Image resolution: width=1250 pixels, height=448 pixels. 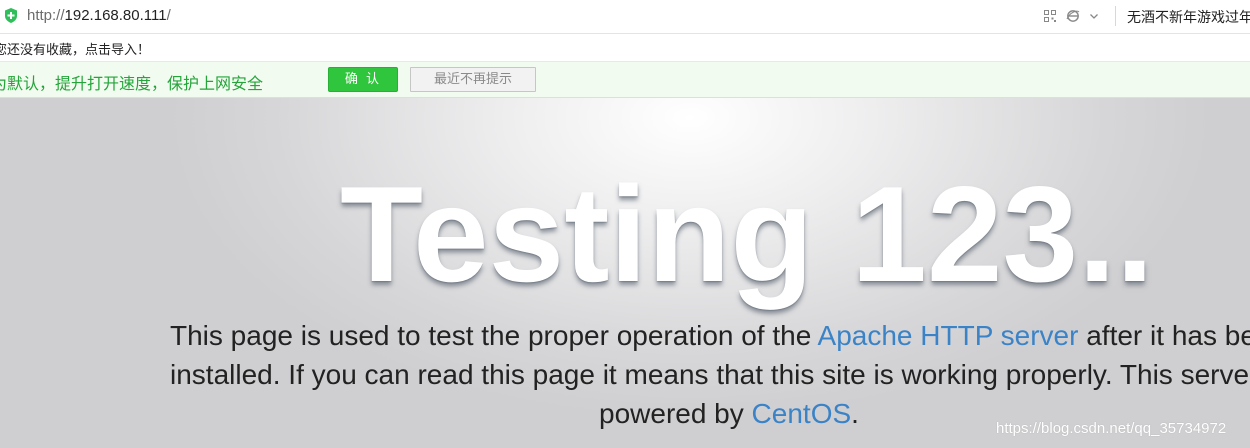 I want to click on ie-compatibility-icon, so click(x=1073, y=16).